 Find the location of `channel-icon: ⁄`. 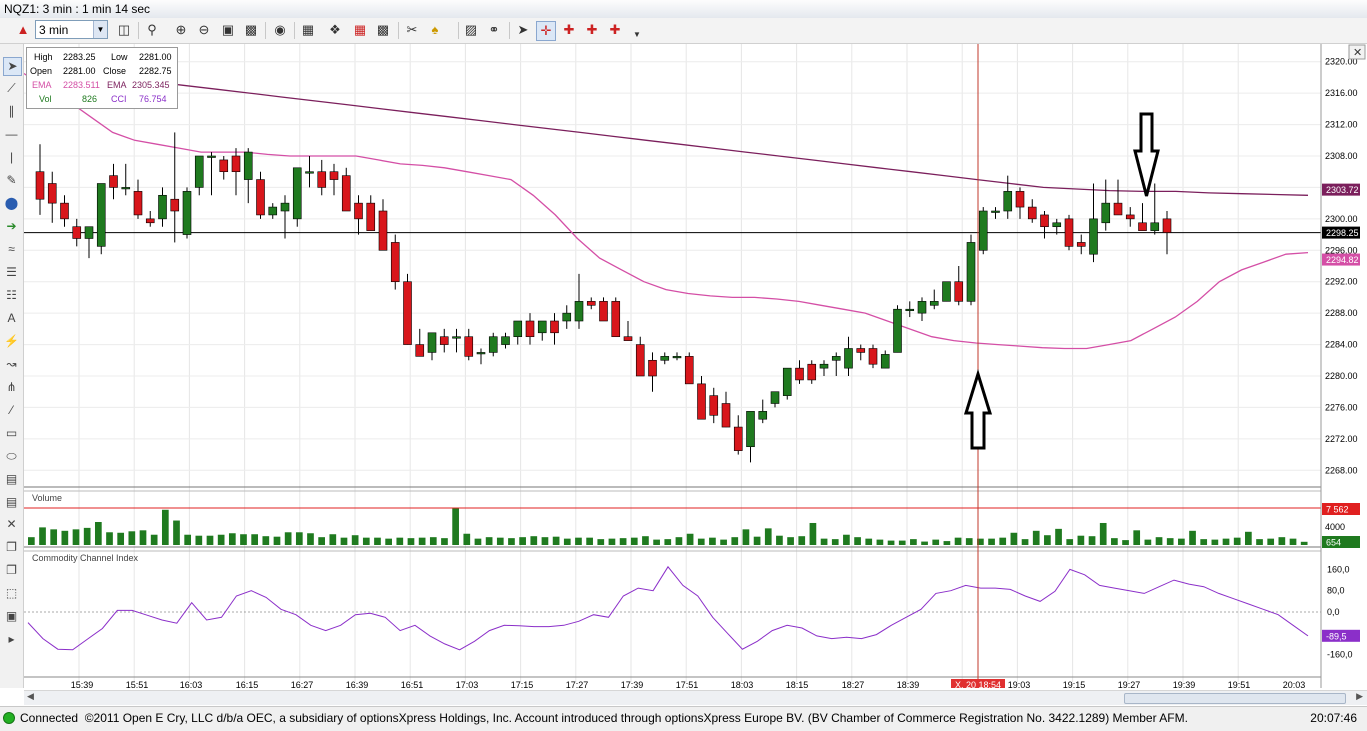

channel-icon: ⁄ is located at coordinates (11, 410).